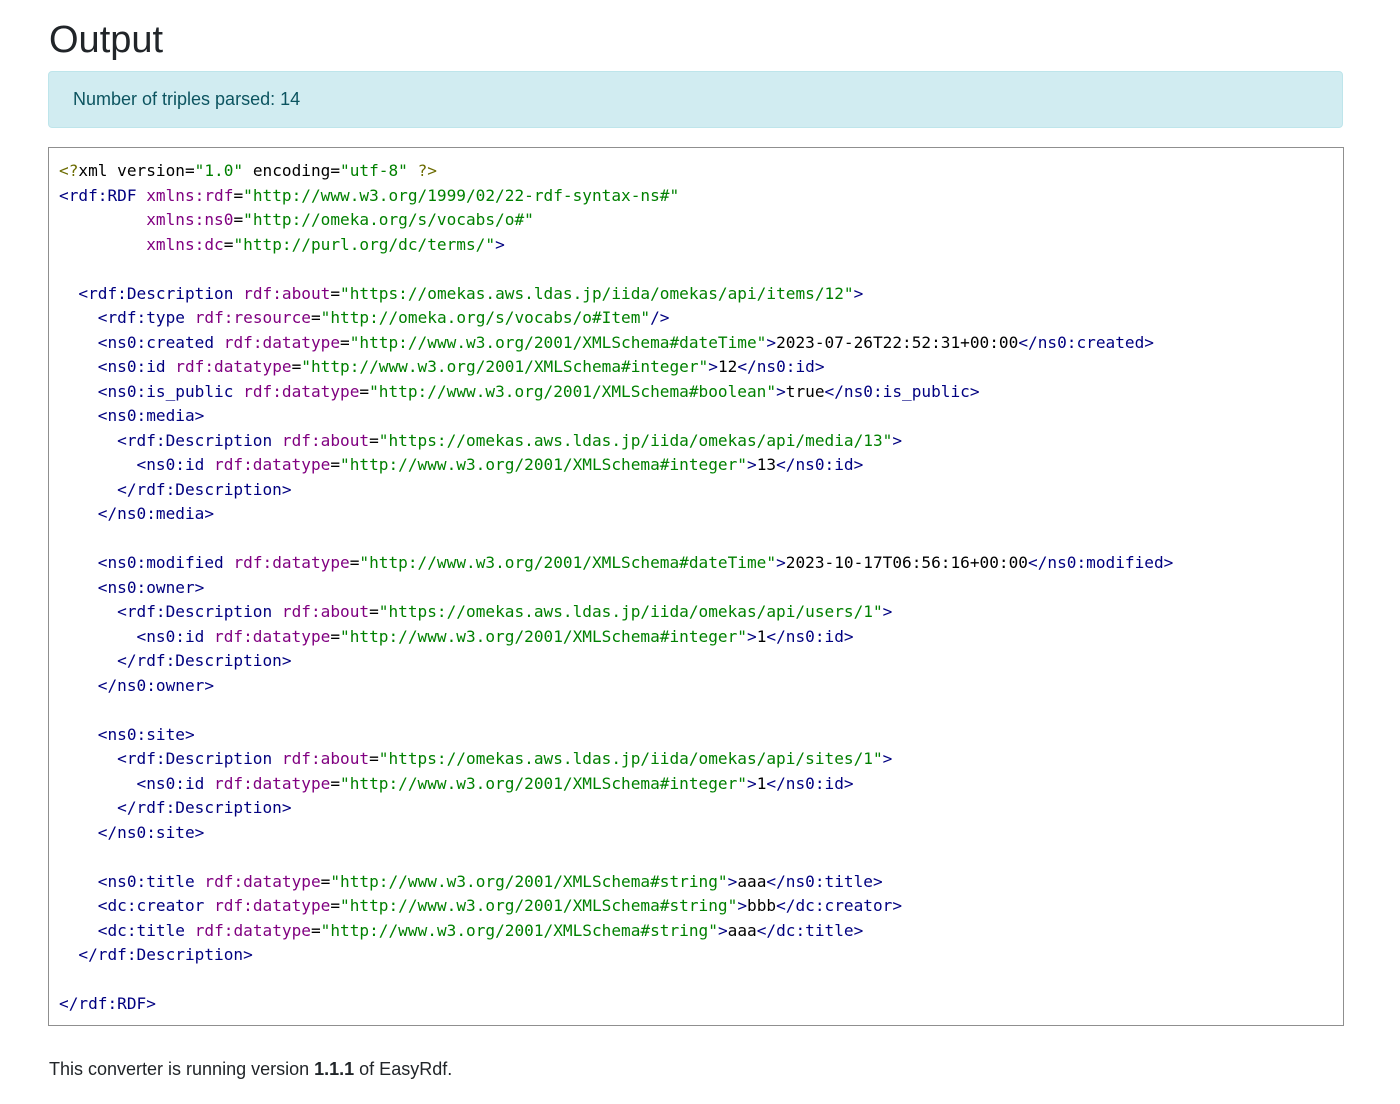  What do you see at coordinates (136, 170) in the screenshot?
I see `xml-text-token: xml version=` at bounding box center [136, 170].